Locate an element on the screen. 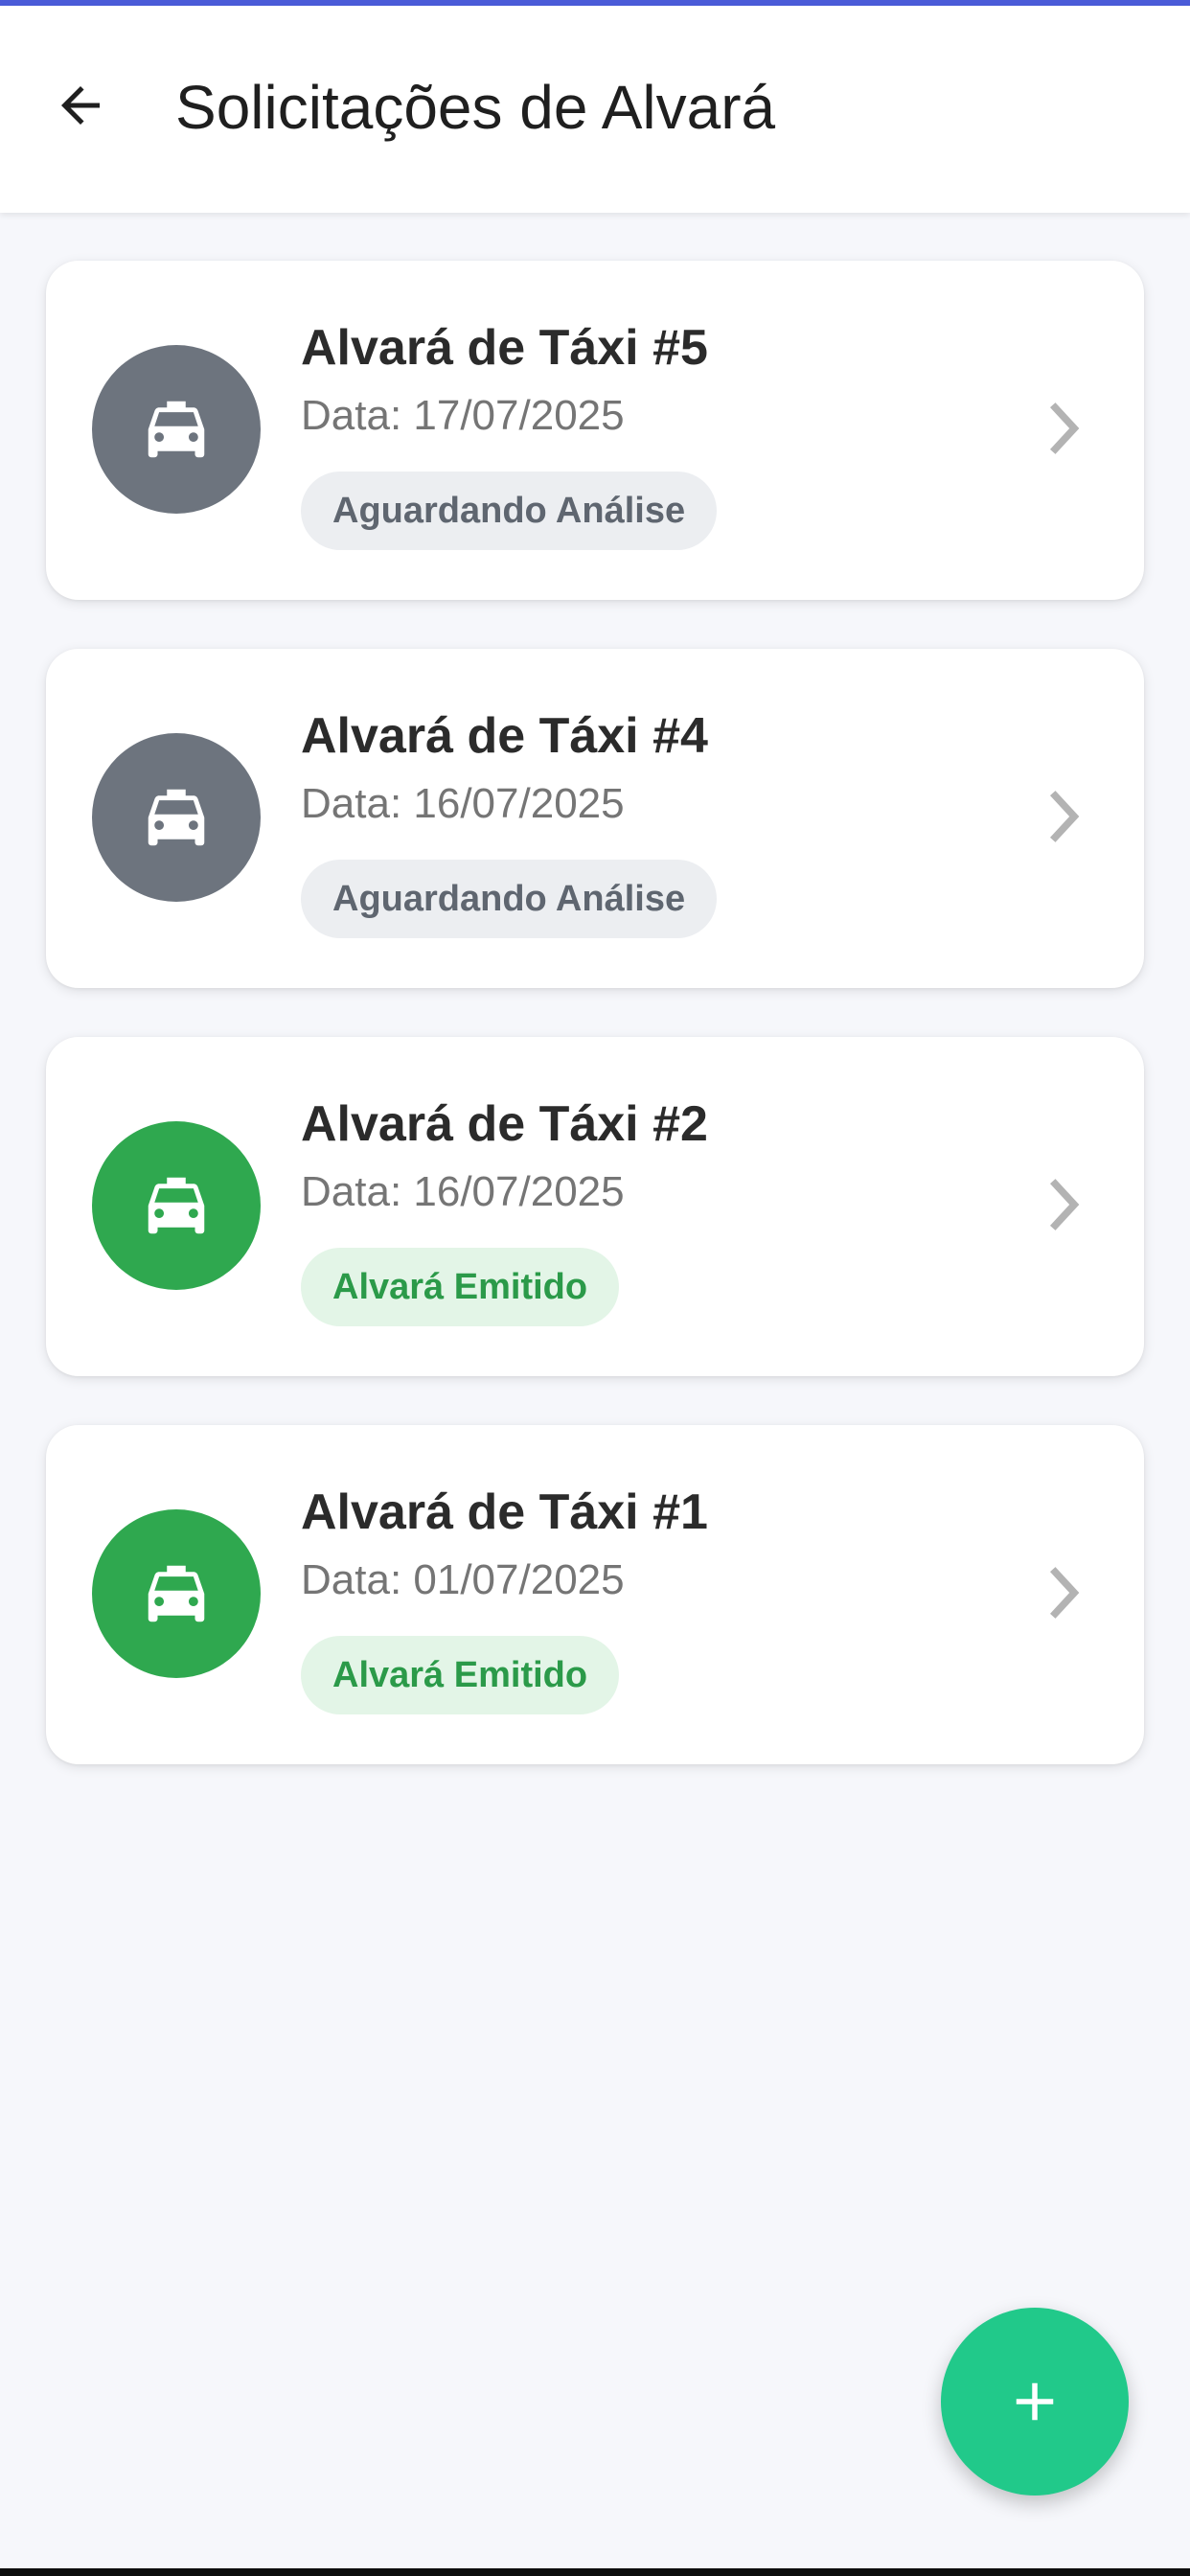 This screenshot has width=1190, height=2576. plus-icon is located at coordinates (1035, 2401).